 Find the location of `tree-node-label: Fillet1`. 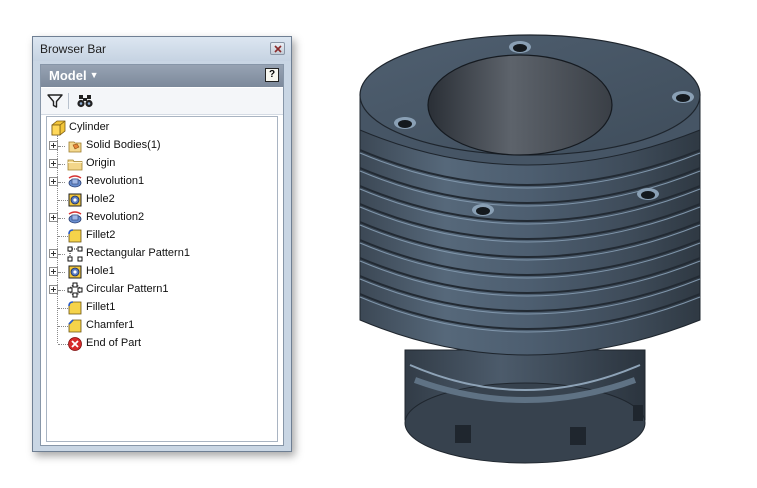

tree-node-label: Fillet1 is located at coordinates (101, 307).